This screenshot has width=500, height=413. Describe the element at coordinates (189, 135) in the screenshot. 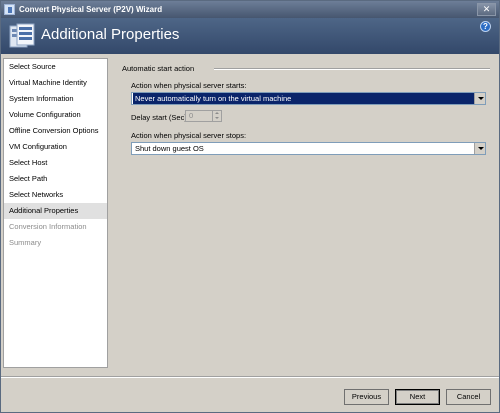

I see `stop-action-label: Action when physical server stops:` at that location.